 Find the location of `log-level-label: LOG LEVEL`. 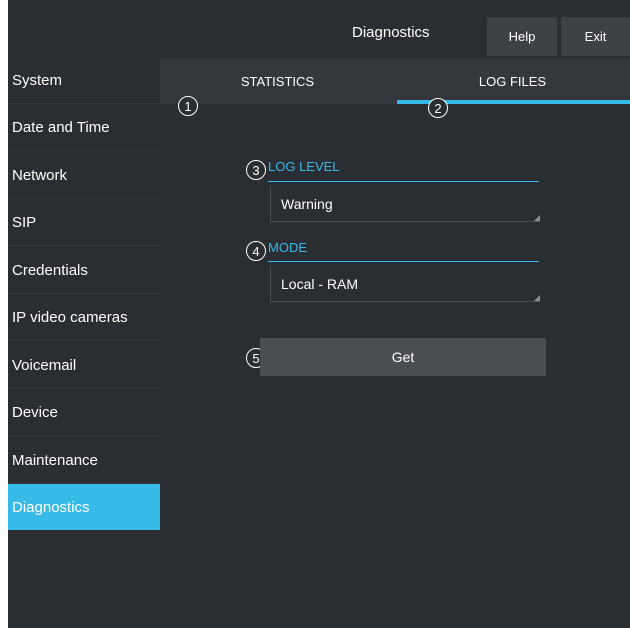

log-level-label: LOG LEVEL is located at coordinates (304, 166).